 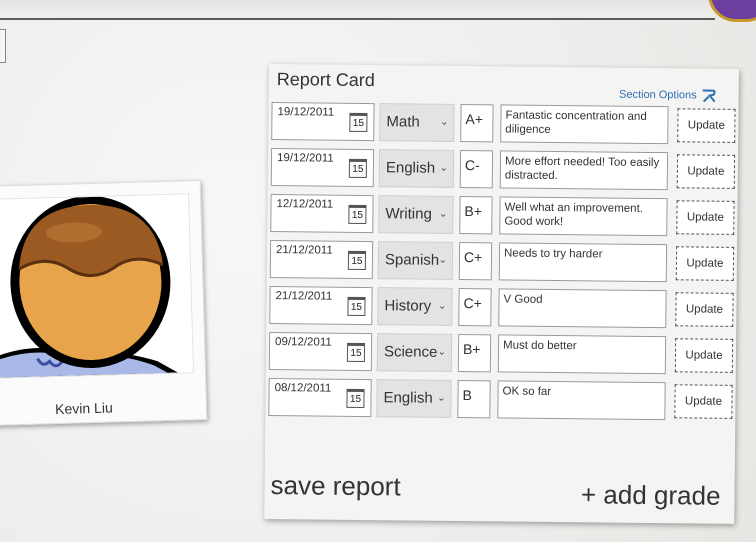 What do you see at coordinates (476, 169) in the screenshot?
I see `grade-field: C-` at bounding box center [476, 169].